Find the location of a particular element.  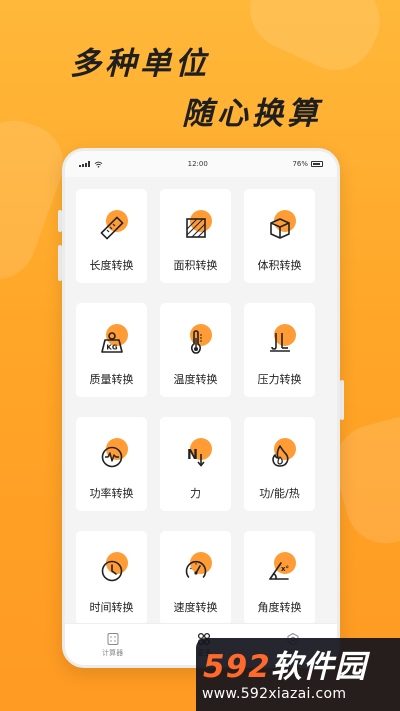

speedometer-icon is located at coordinates (196, 569).